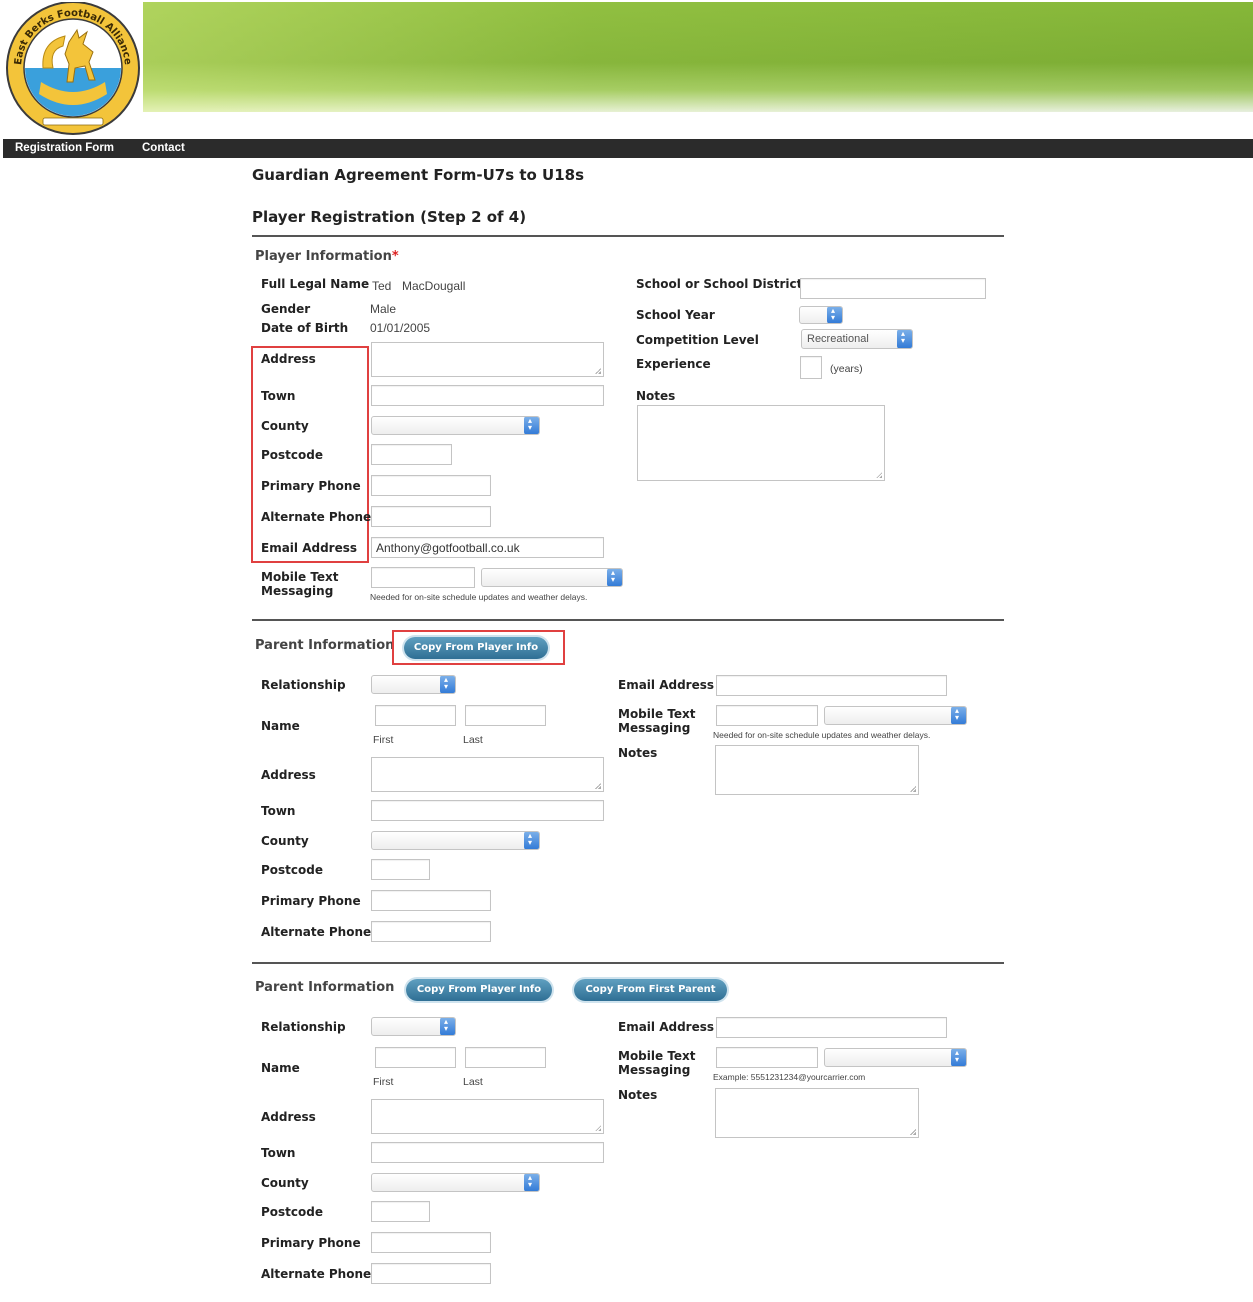 The height and width of the screenshot is (1302, 1253). Describe the element at coordinates (719, 284) in the screenshot. I see `label-school: School or School District` at that location.